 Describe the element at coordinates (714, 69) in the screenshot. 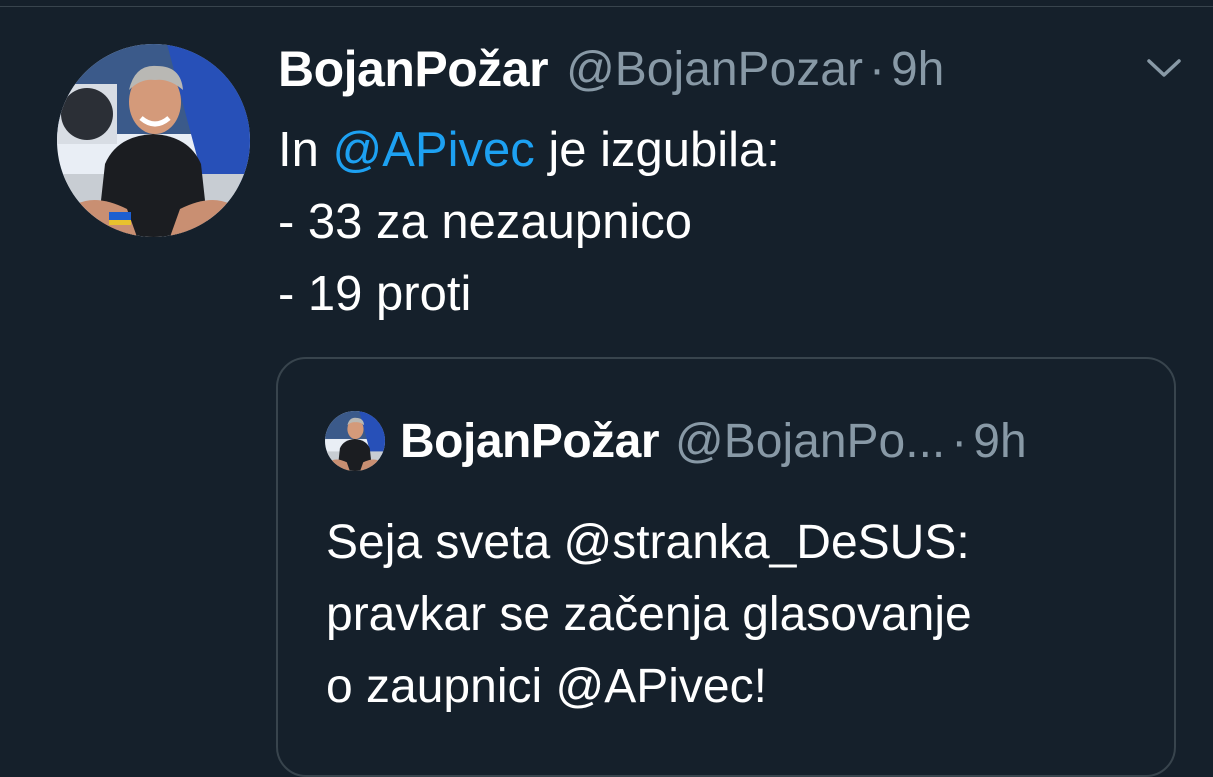

I see `author-handle: @BojanPozar` at that location.